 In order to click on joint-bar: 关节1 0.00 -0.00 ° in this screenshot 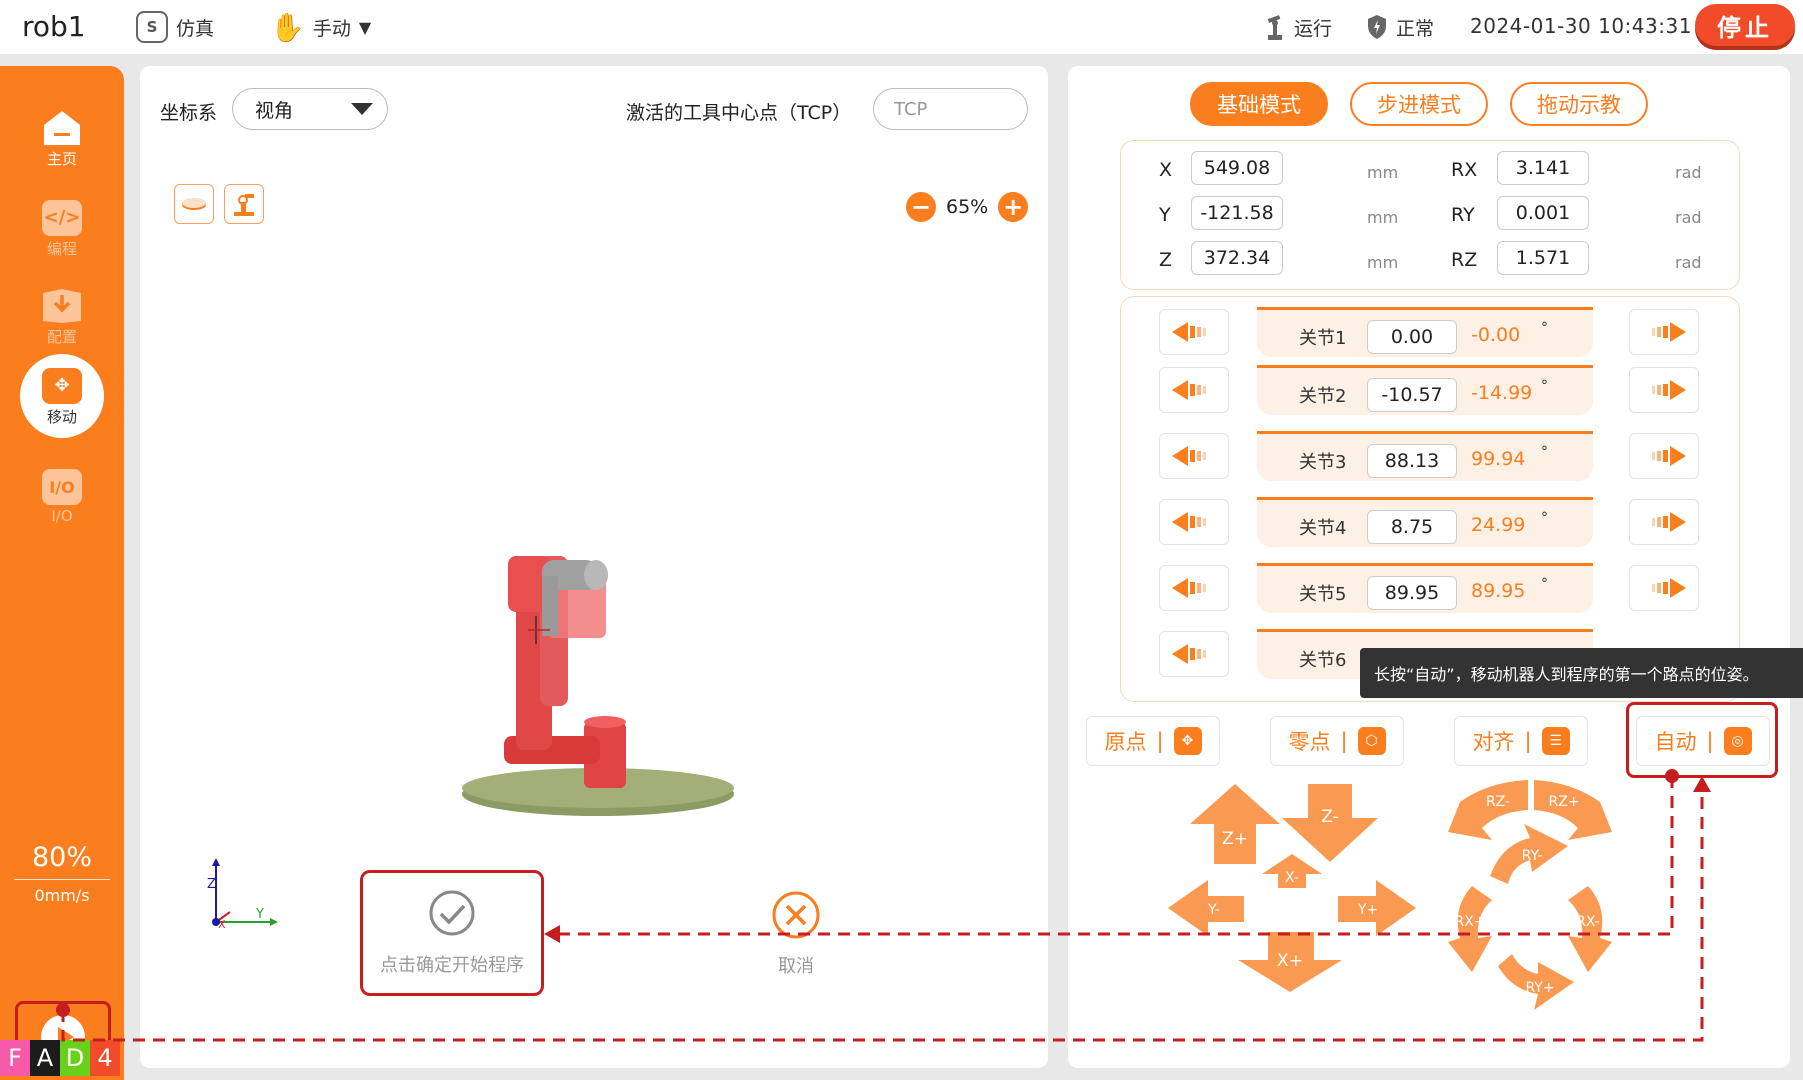, I will do `click(1425, 332)`.